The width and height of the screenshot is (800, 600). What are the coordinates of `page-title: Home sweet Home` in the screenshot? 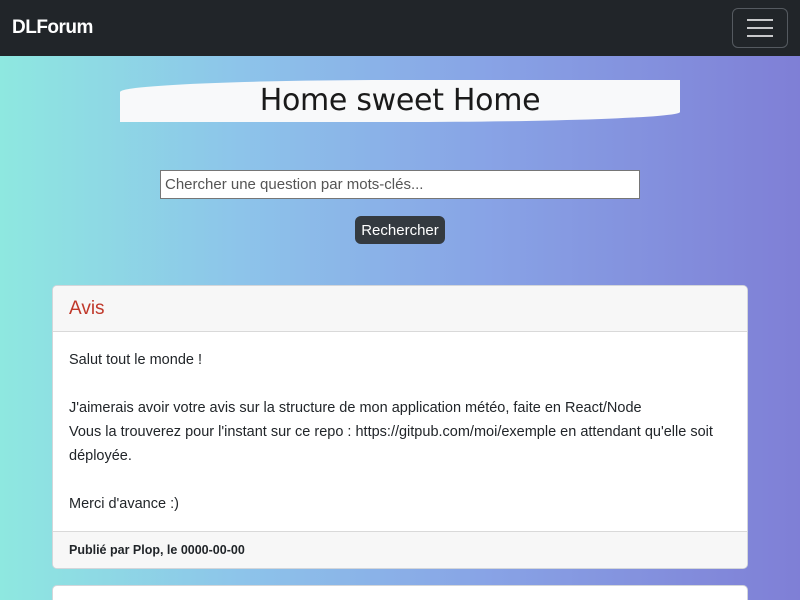 It's located at (400, 100).